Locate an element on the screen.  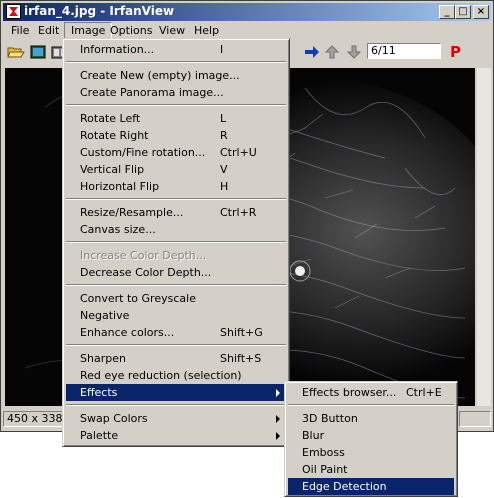
image-menu-item-sharpen: Sharpen Shift+S is located at coordinates (176, 358).